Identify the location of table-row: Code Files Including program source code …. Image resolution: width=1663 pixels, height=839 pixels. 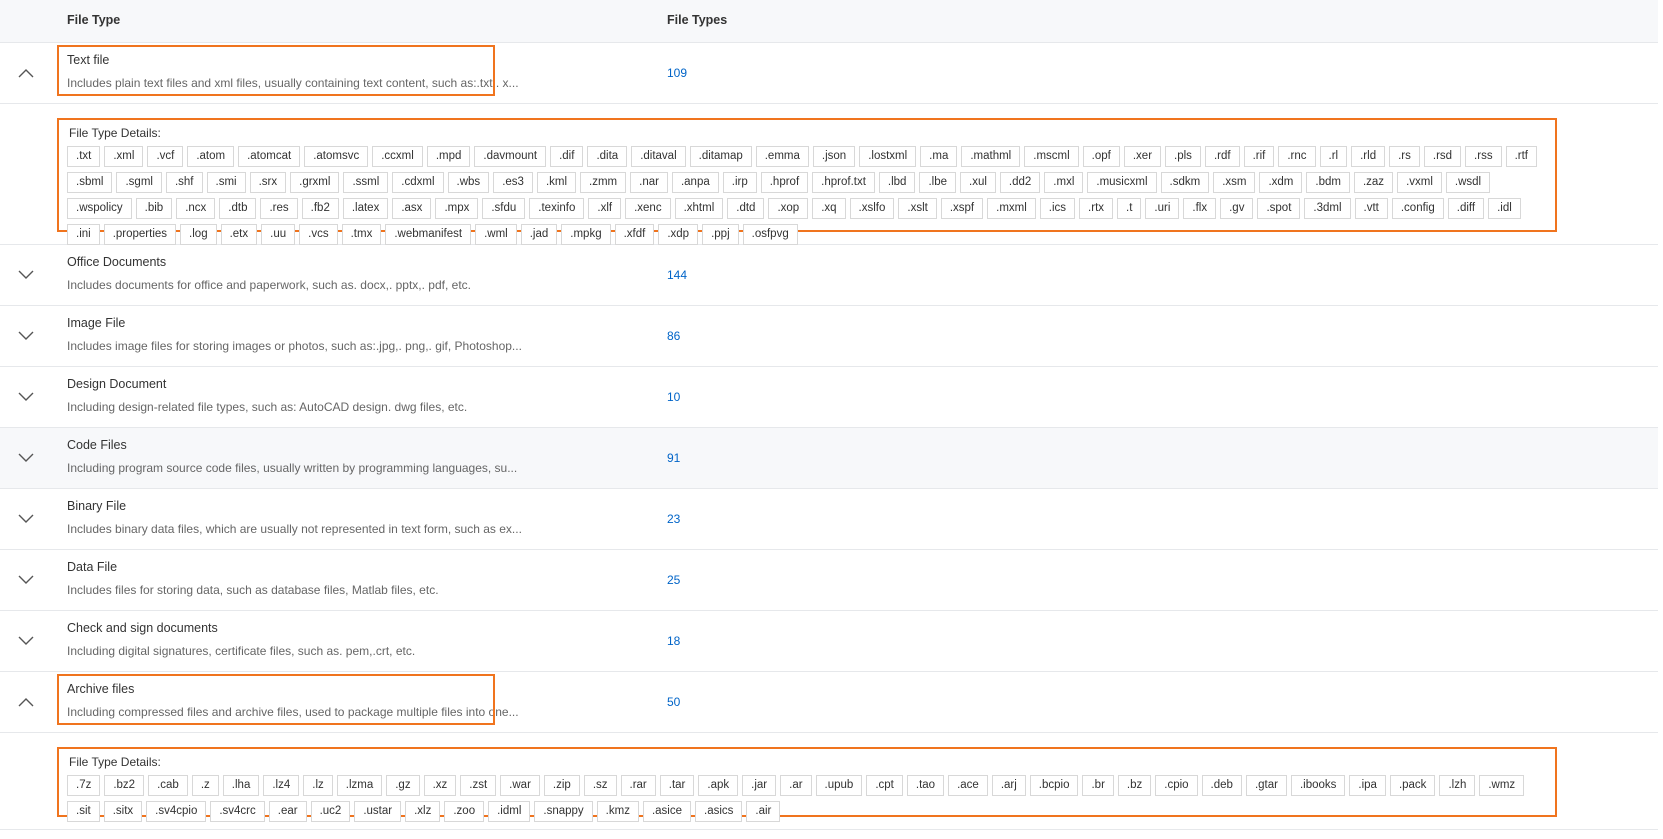
(829, 458).